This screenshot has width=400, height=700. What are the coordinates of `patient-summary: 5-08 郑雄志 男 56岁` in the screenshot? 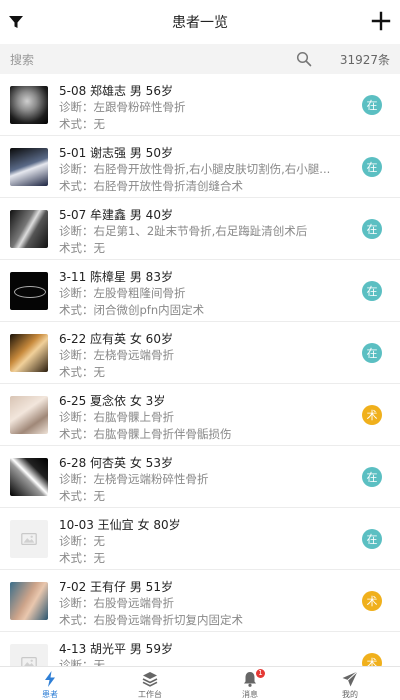 It's located at (116, 91).